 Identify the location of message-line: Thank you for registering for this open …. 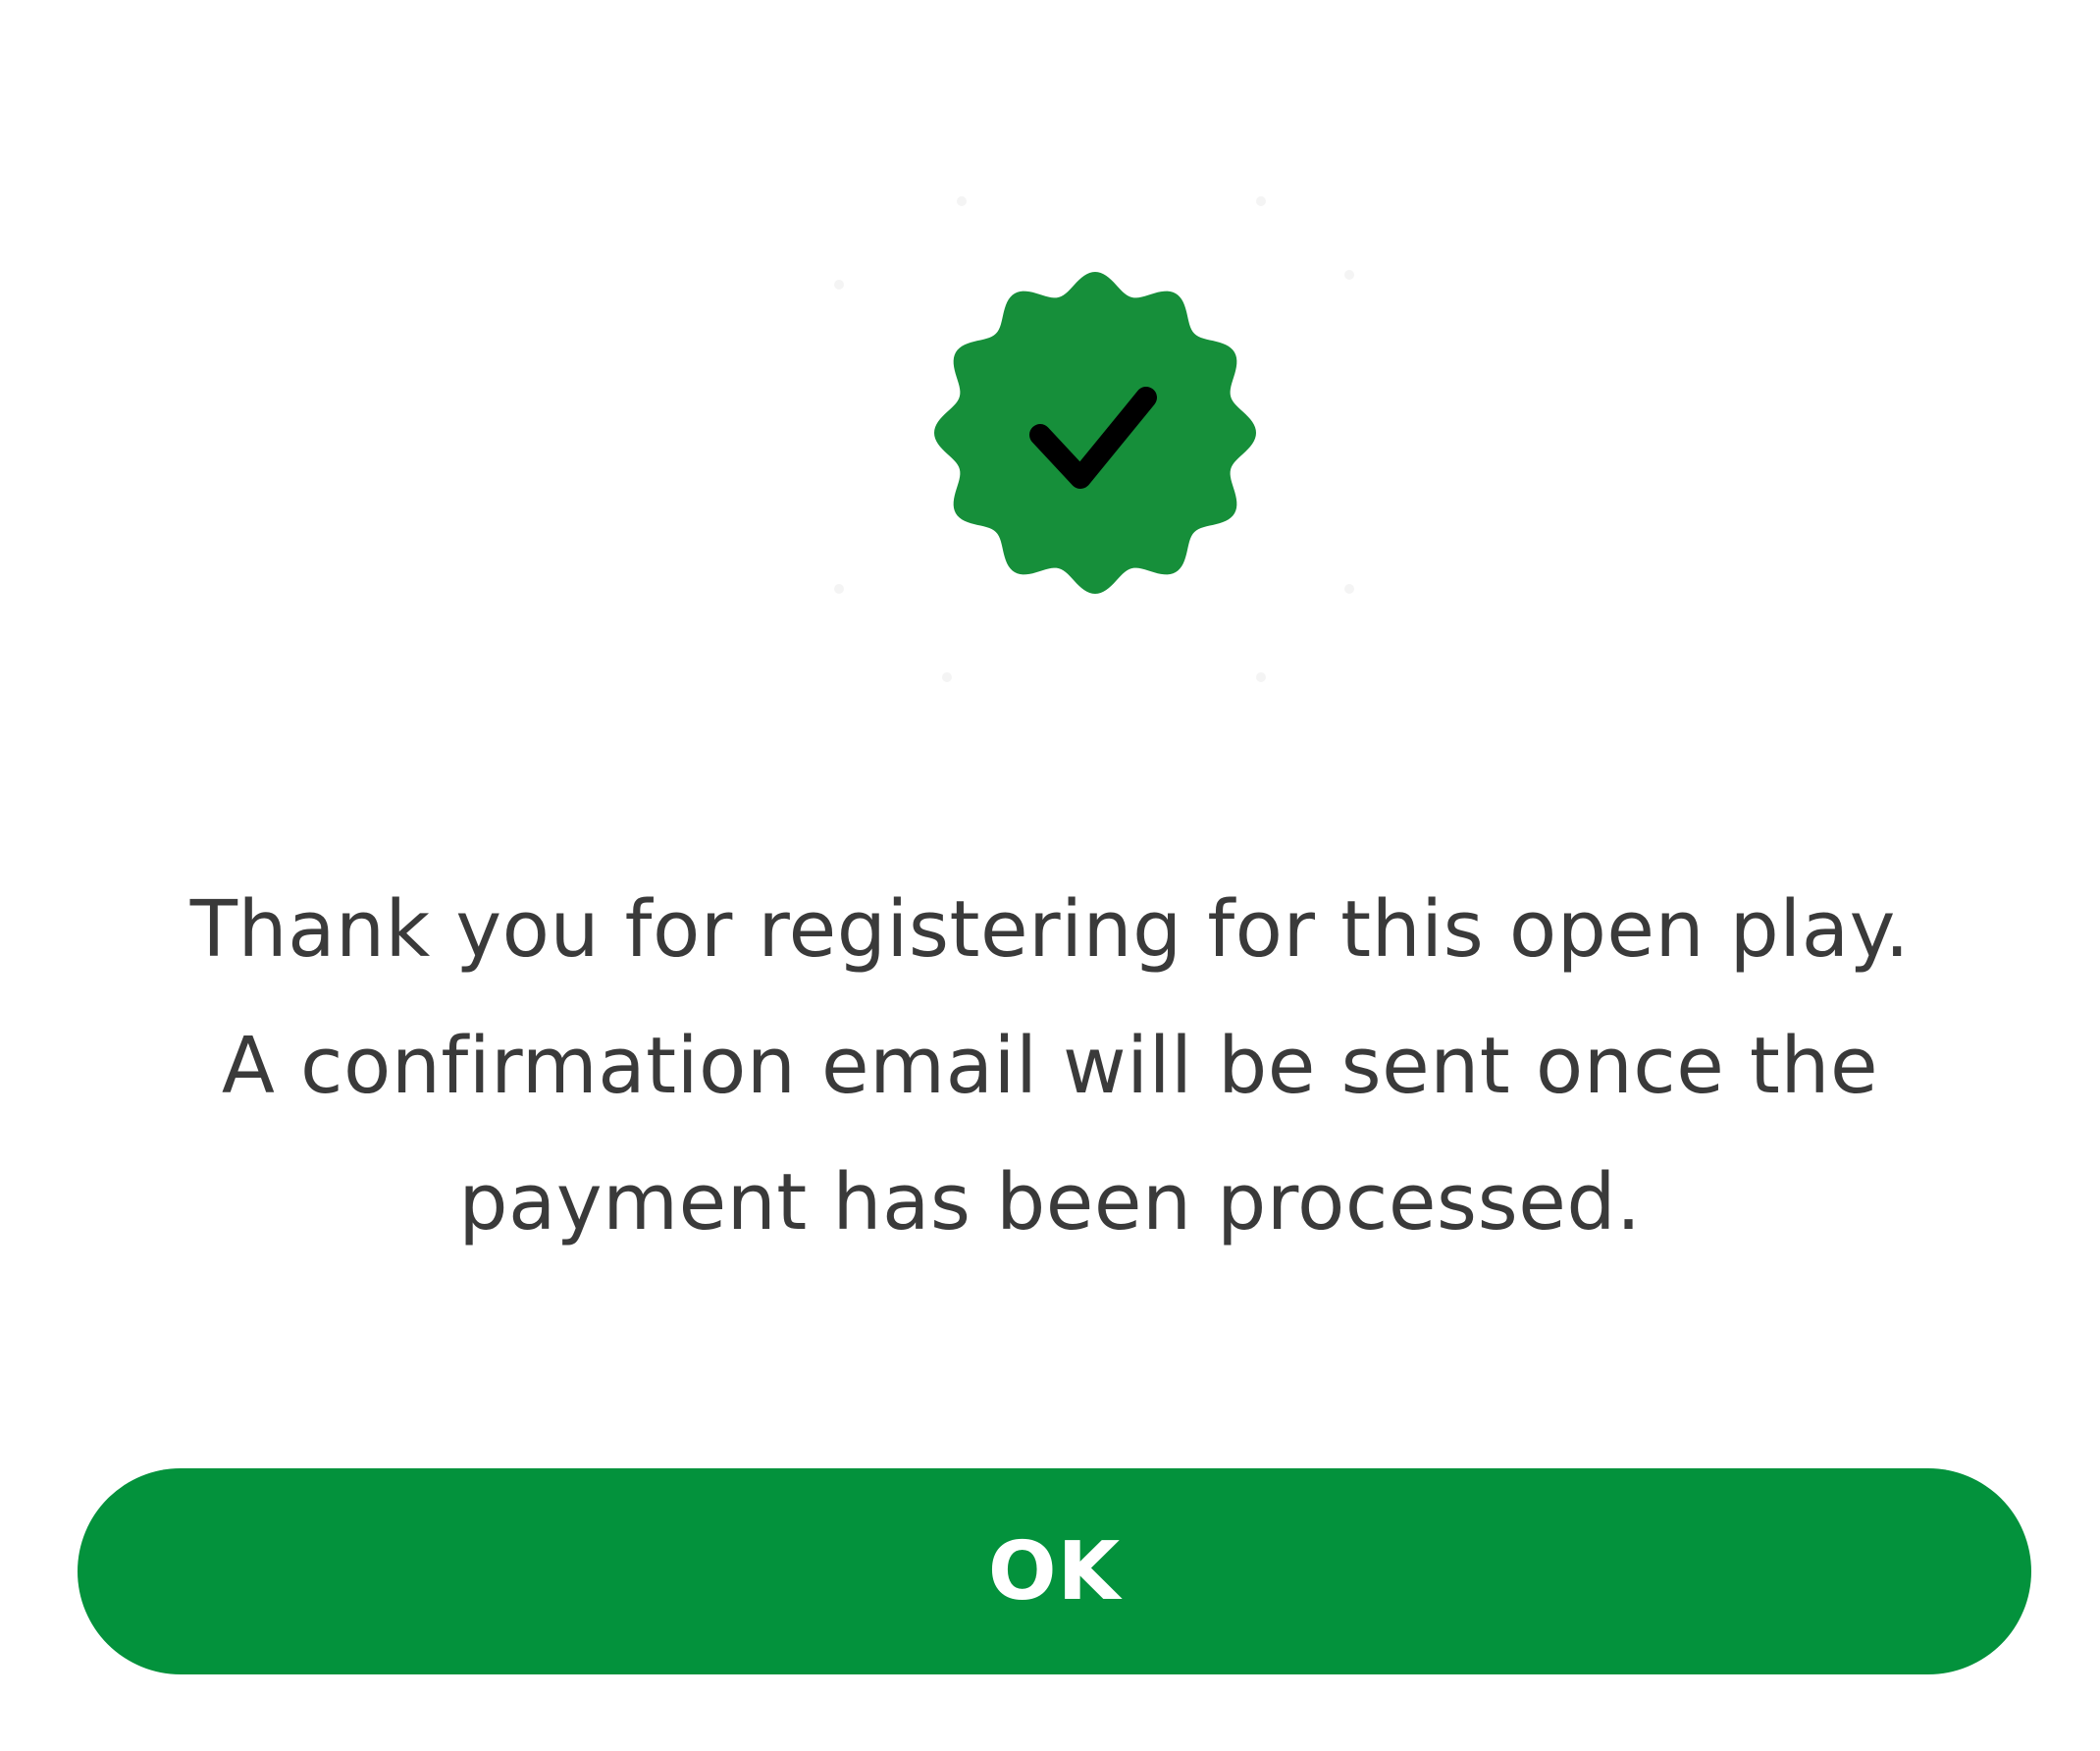
(1050, 929).